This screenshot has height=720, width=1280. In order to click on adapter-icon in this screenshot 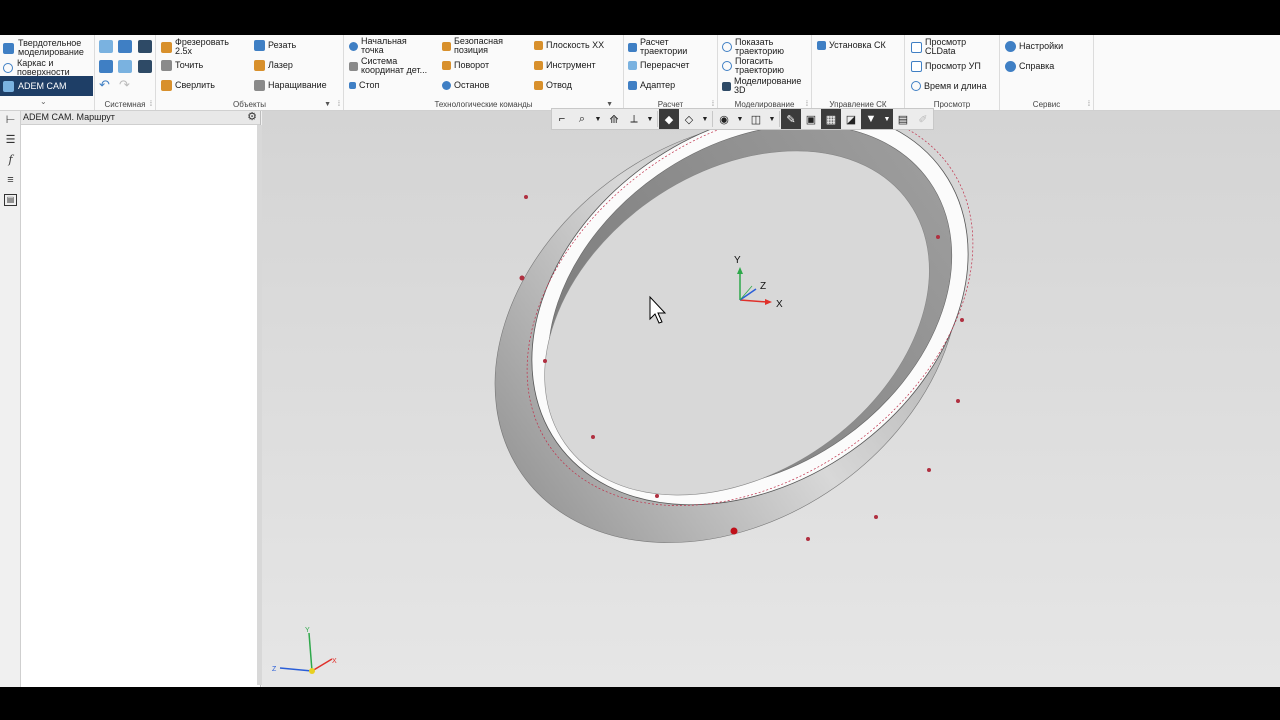, I will do `click(632, 85)`.